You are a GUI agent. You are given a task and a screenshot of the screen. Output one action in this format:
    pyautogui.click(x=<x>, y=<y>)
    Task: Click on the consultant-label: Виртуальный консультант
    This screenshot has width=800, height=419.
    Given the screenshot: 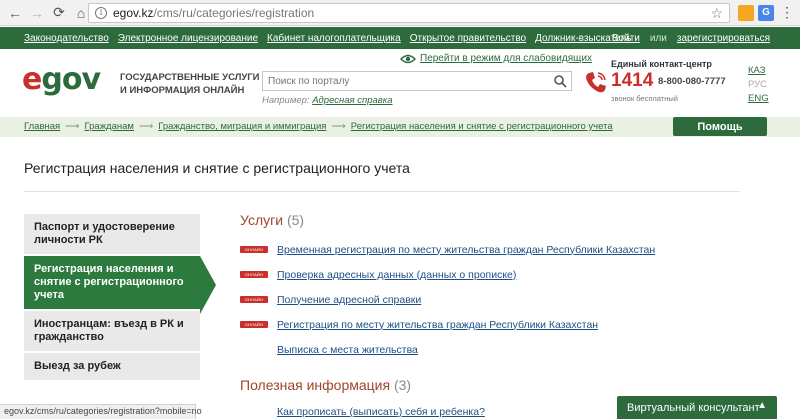 What is the action you would take?
    pyautogui.click(x=693, y=407)
    